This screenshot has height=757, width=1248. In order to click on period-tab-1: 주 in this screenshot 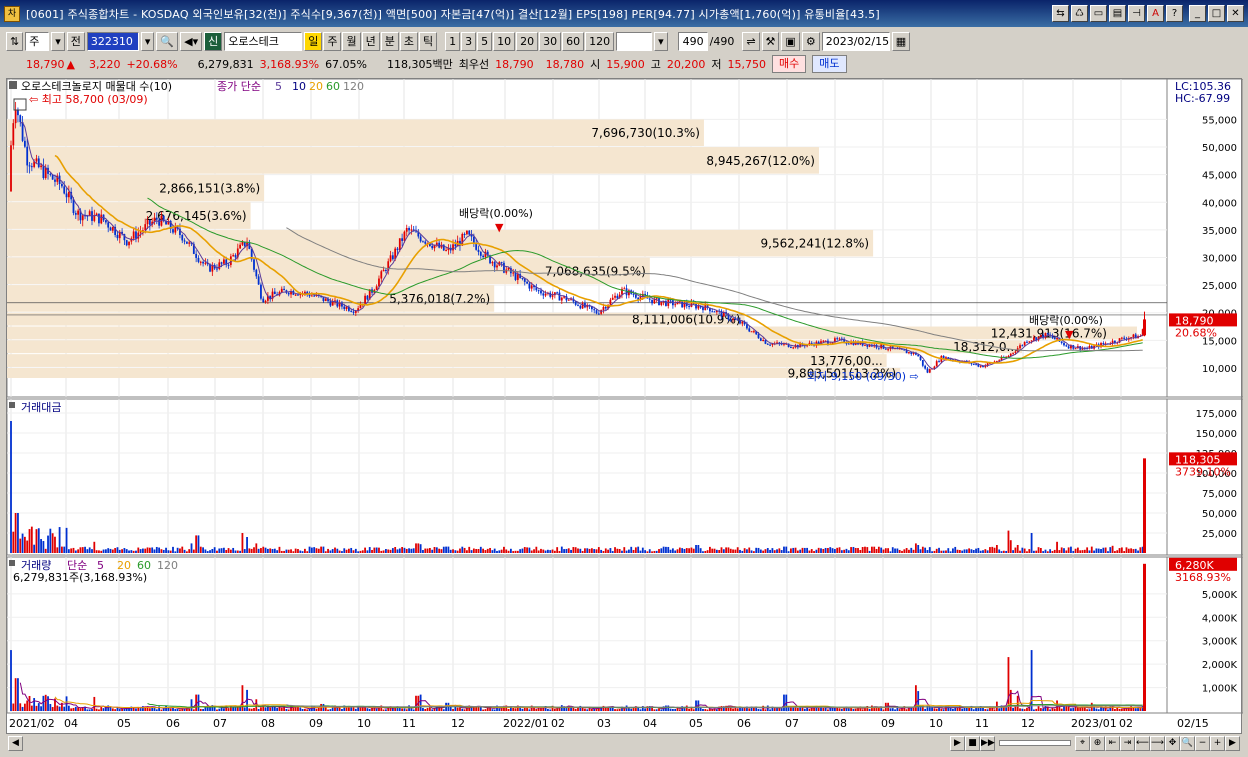, I will do `click(332, 41)`.